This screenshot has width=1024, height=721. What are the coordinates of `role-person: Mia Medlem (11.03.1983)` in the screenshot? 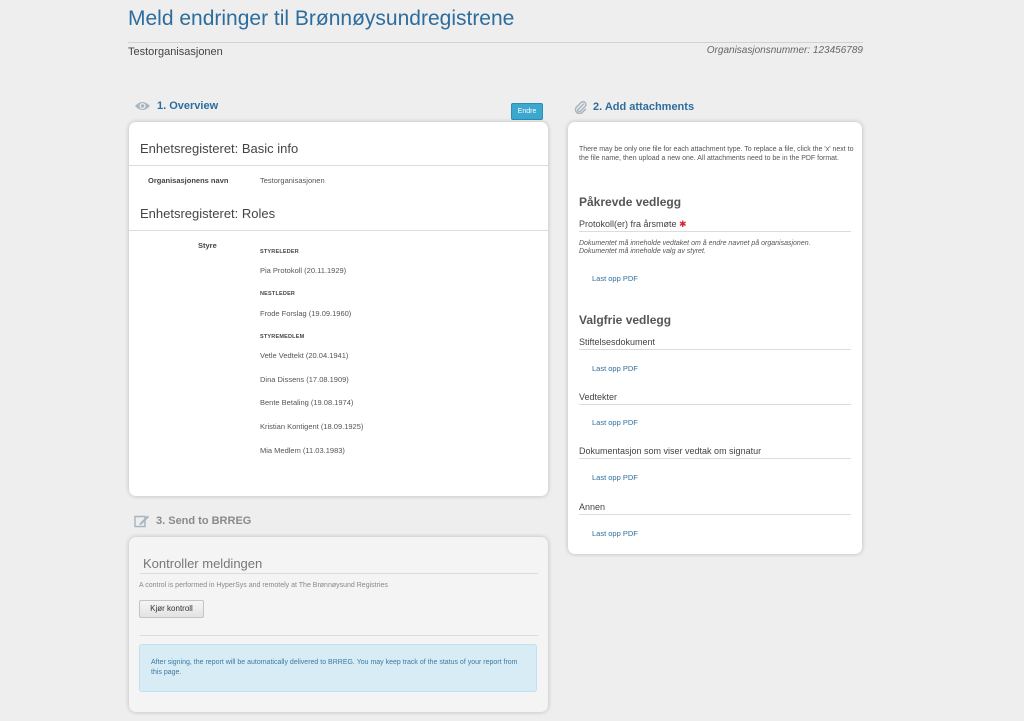 It's located at (302, 450).